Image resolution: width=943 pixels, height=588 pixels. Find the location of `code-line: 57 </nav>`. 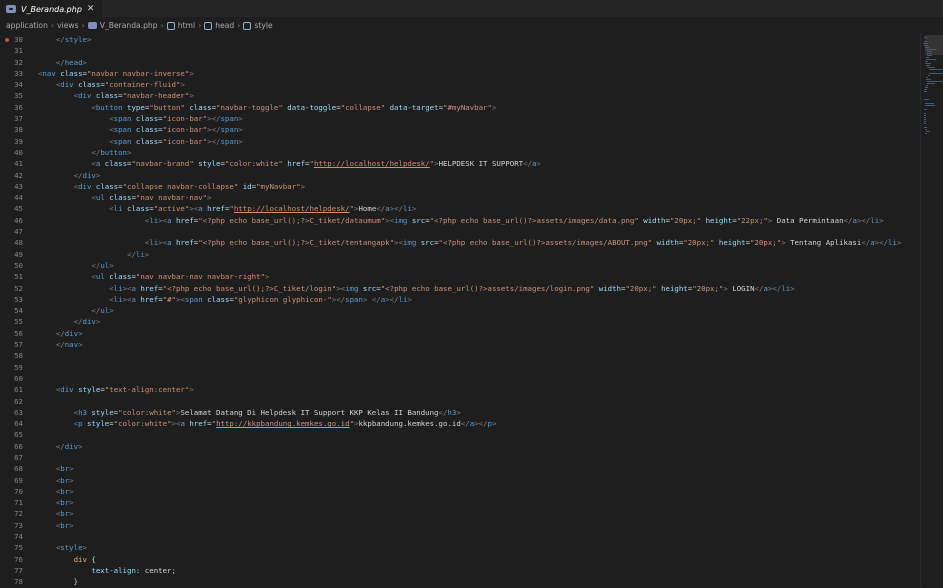

code-line: 57 </nav> is located at coordinates (460, 344).